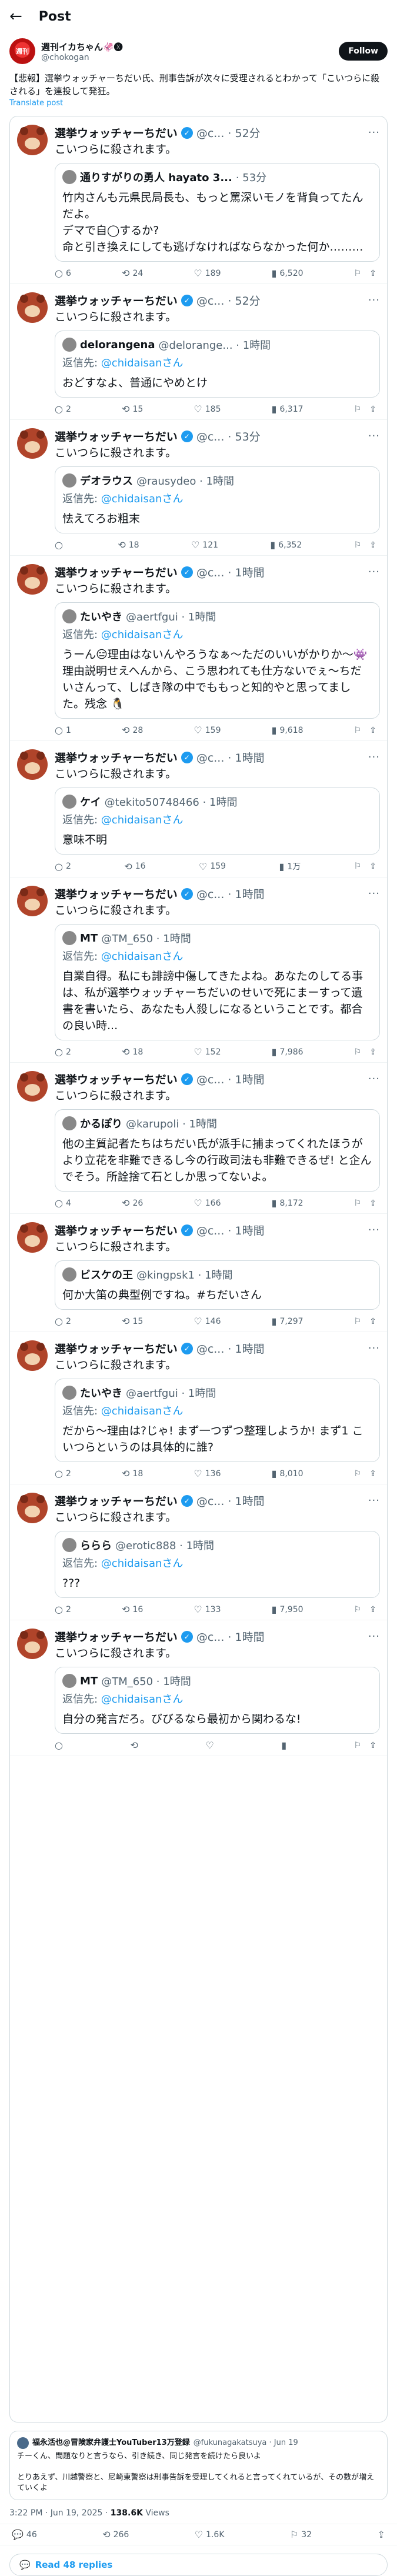 The width and height of the screenshot is (397, 2576). What do you see at coordinates (187, 47) in the screenshot?
I see `author-name: 週刊イカちゃん🦑🅧` at bounding box center [187, 47].